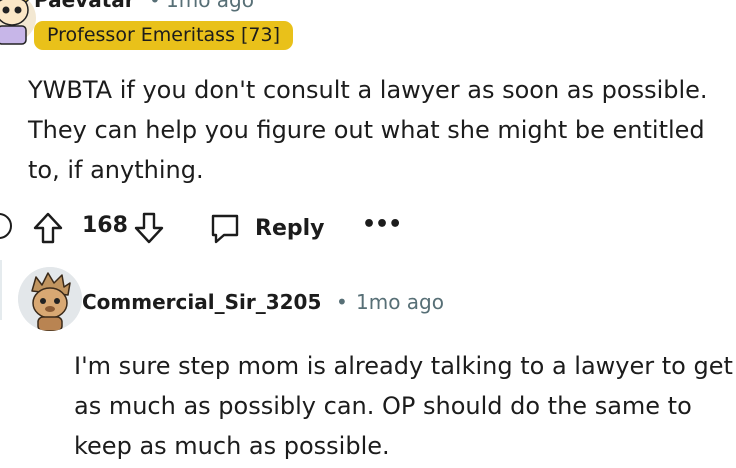  What do you see at coordinates (6, 226) in the screenshot?
I see `collapse-thread-button` at bounding box center [6, 226].